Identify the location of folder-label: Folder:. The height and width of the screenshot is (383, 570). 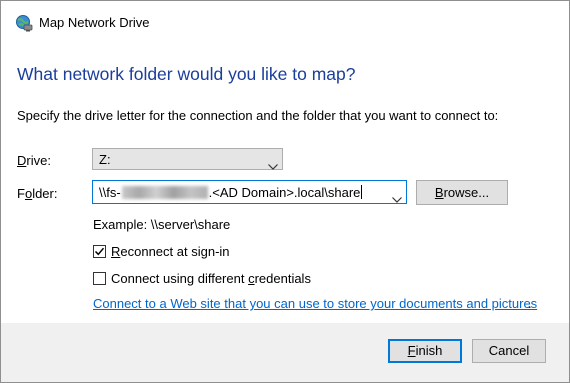
(37, 193).